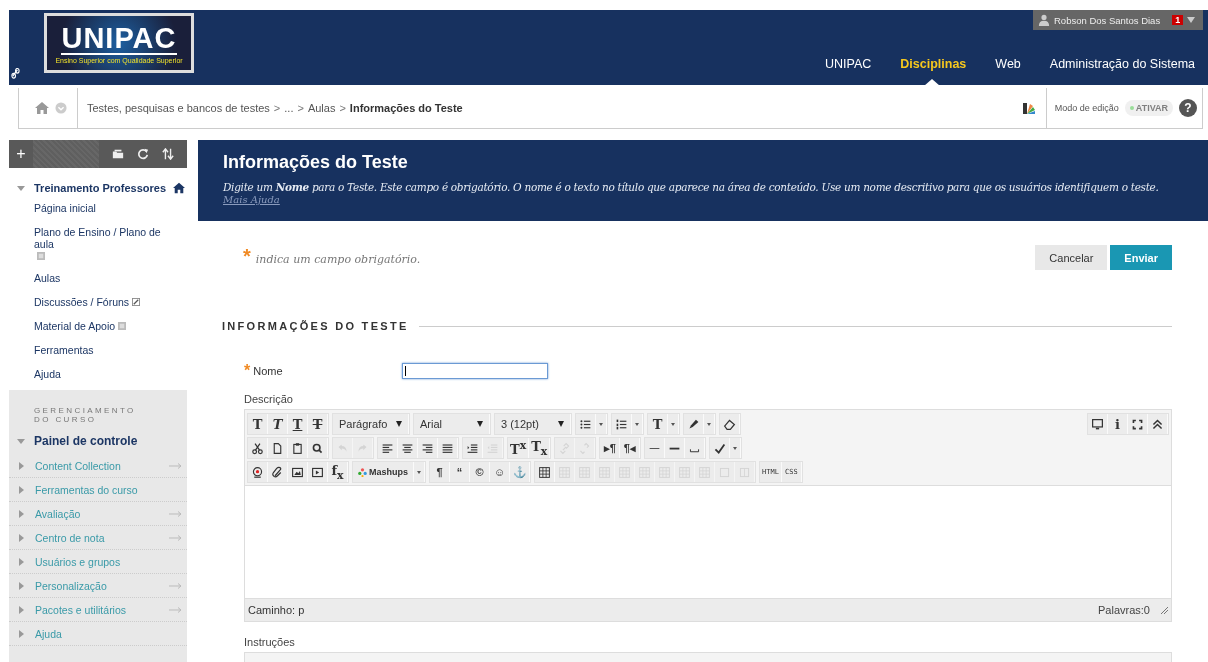 This screenshot has height=662, width=1208. I want to click on help-link: Mais Ajuda, so click(251, 199).